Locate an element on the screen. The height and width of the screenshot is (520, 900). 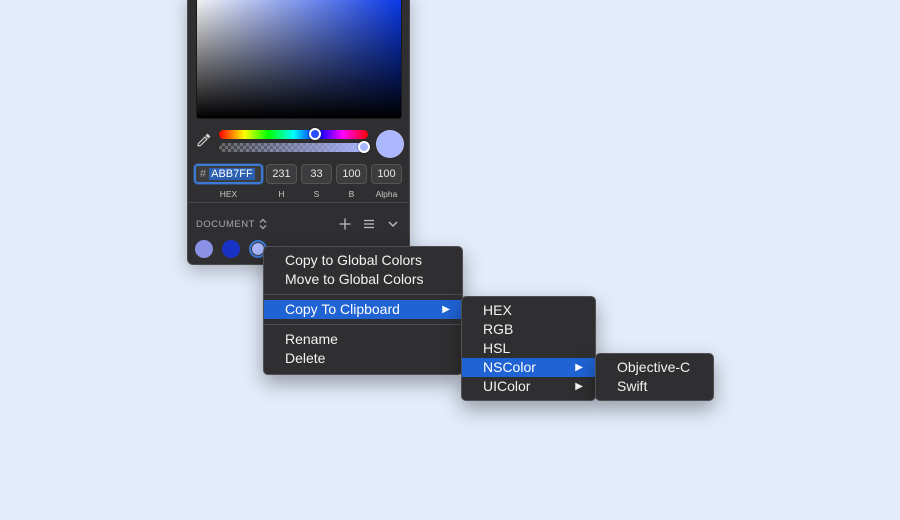
hex-value: ABB7FF is located at coordinates (232, 174).